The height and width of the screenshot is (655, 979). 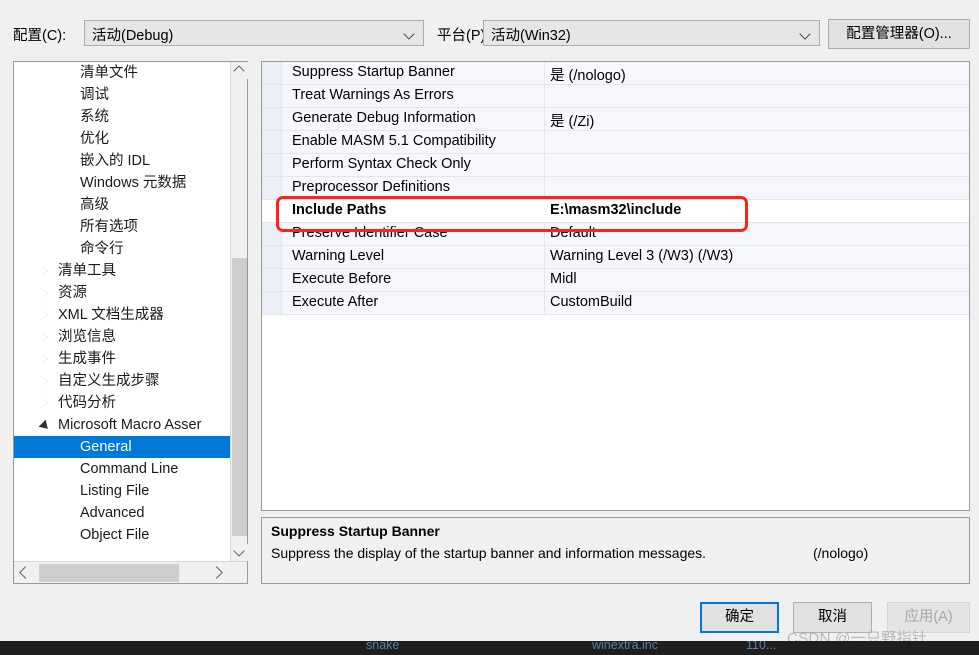 What do you see at coordinates (122, 249) in the screenshot?
I see `tree-item: 命令行` at bounding box center [122, 249].